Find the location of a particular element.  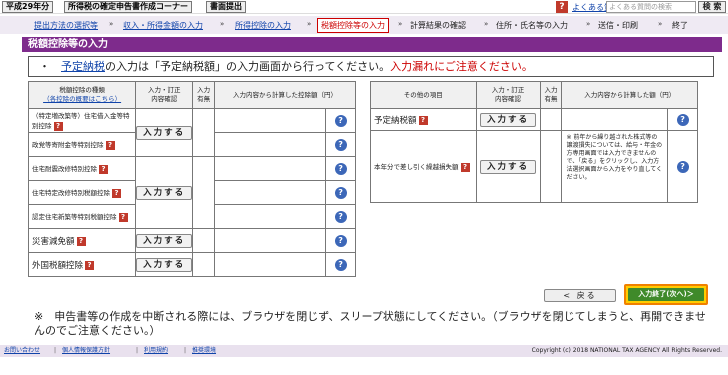

step-result: 計算結果の確認 is located at coordinates (438, 25).